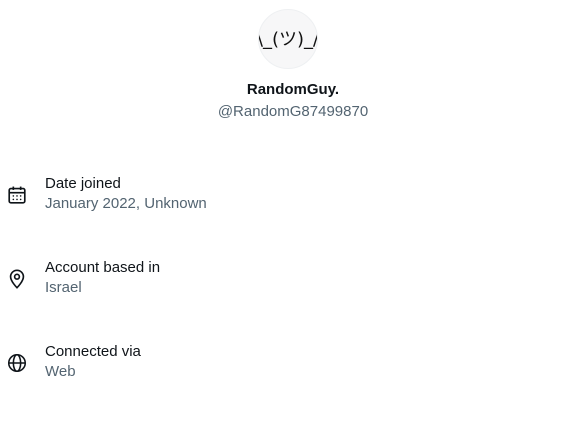  Describe the element at coordinates (293, 367) in the screenshot. I see `info-row-connected-via: Connected via Web` at that location.